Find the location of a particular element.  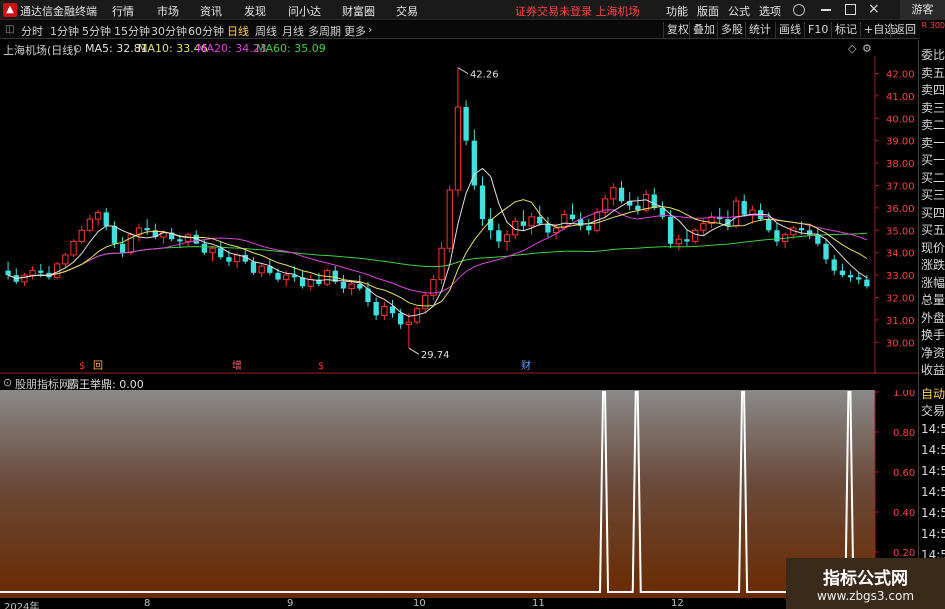

f10-button: F10 is located at coordinates (817, 30).